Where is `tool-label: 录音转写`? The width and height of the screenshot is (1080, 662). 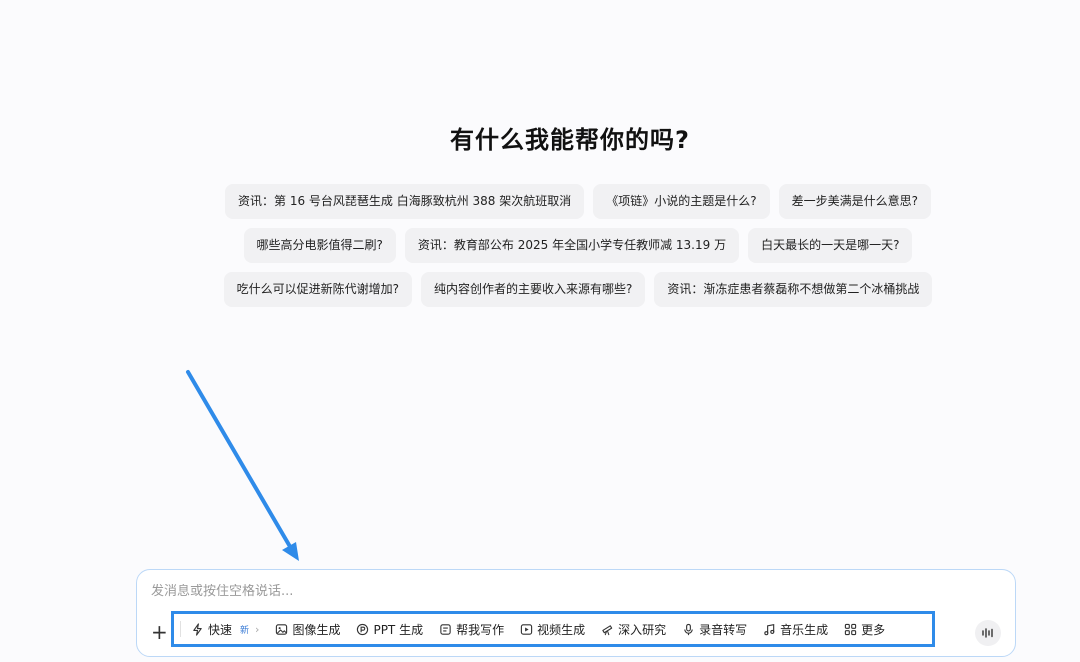 tool-label: 录音转写 is located at coordinates (723, 629).